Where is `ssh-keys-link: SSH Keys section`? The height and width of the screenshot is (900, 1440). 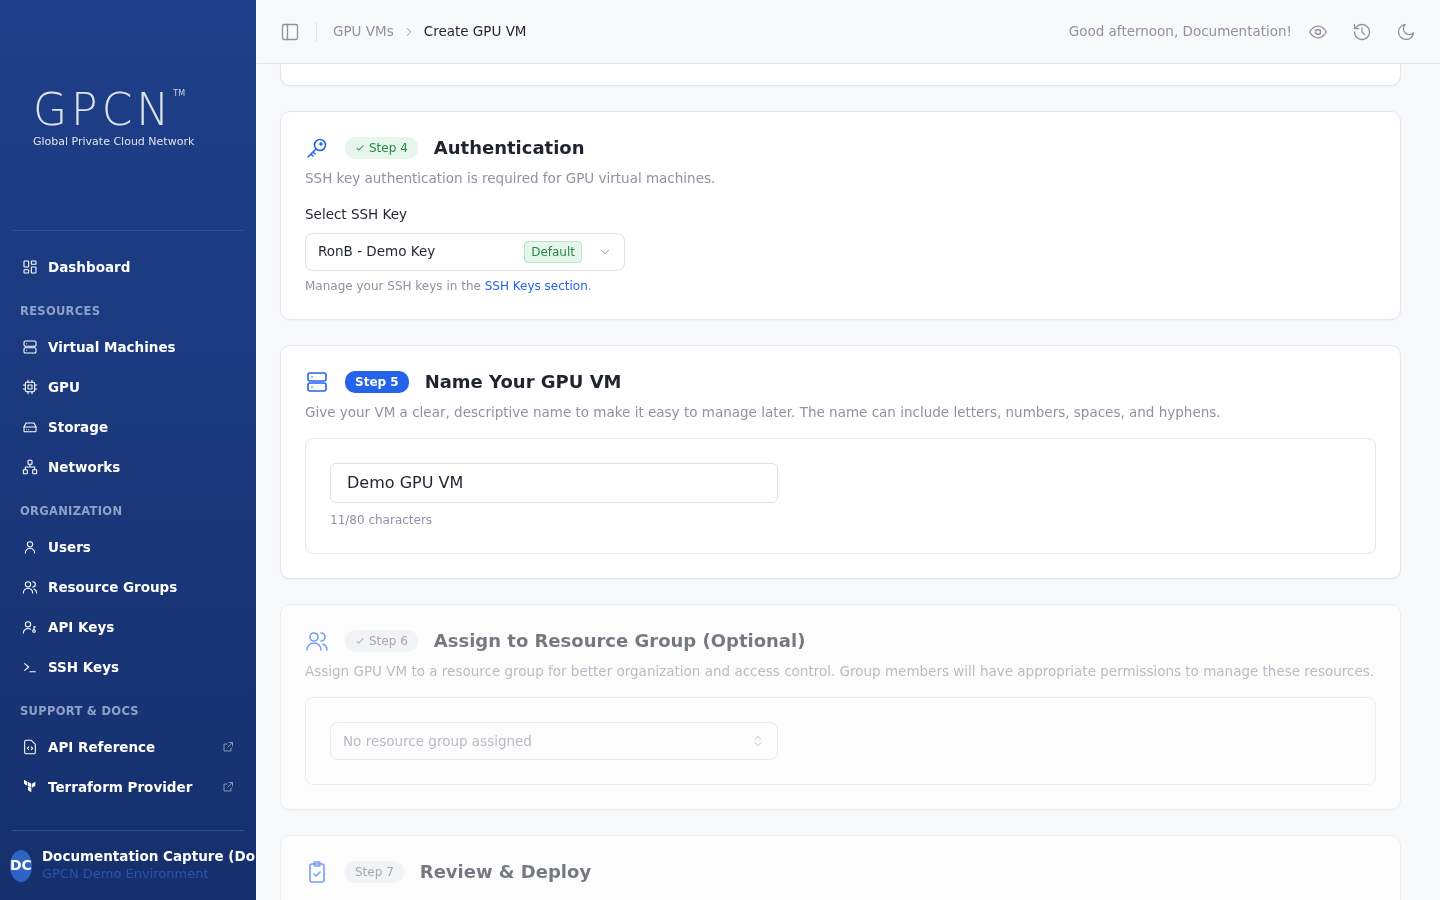 ssh-keys-link: SSH Keys section is located at coordinates (536, 285).